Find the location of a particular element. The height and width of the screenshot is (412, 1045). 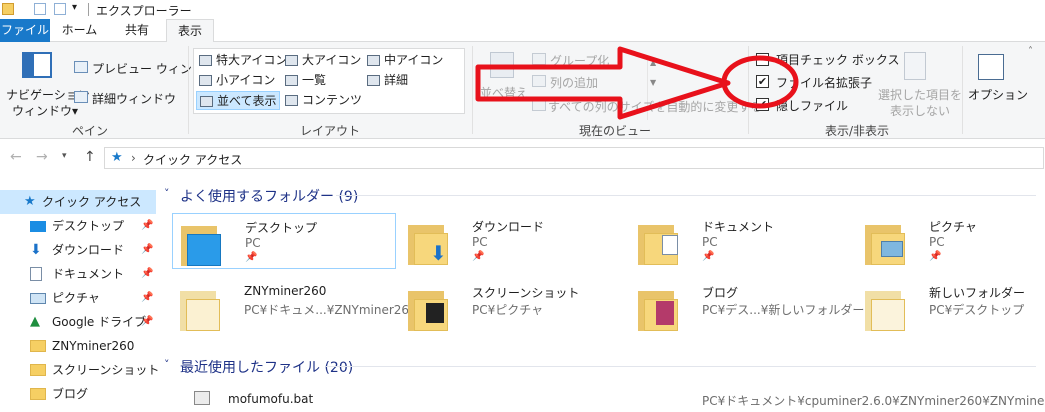

folder-tile-znyminer260: ZNYminer260 PC¥ドキュメ...¥ZNYminer260 is located at coordinates (294, 307).